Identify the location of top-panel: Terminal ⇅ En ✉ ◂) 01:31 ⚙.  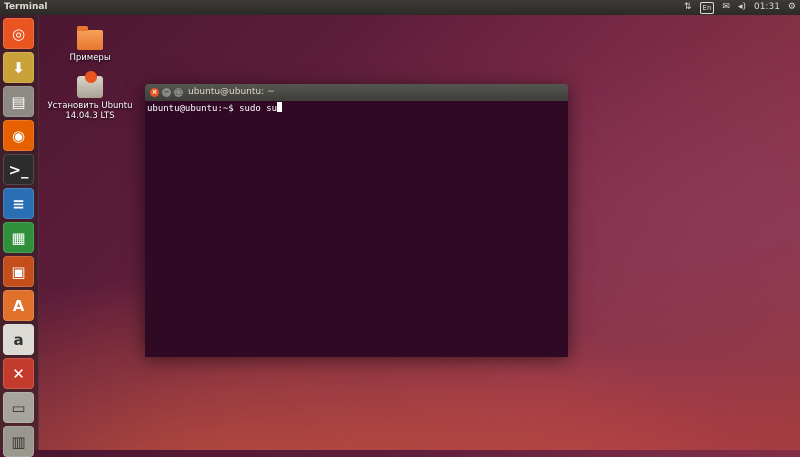
(400, 7).